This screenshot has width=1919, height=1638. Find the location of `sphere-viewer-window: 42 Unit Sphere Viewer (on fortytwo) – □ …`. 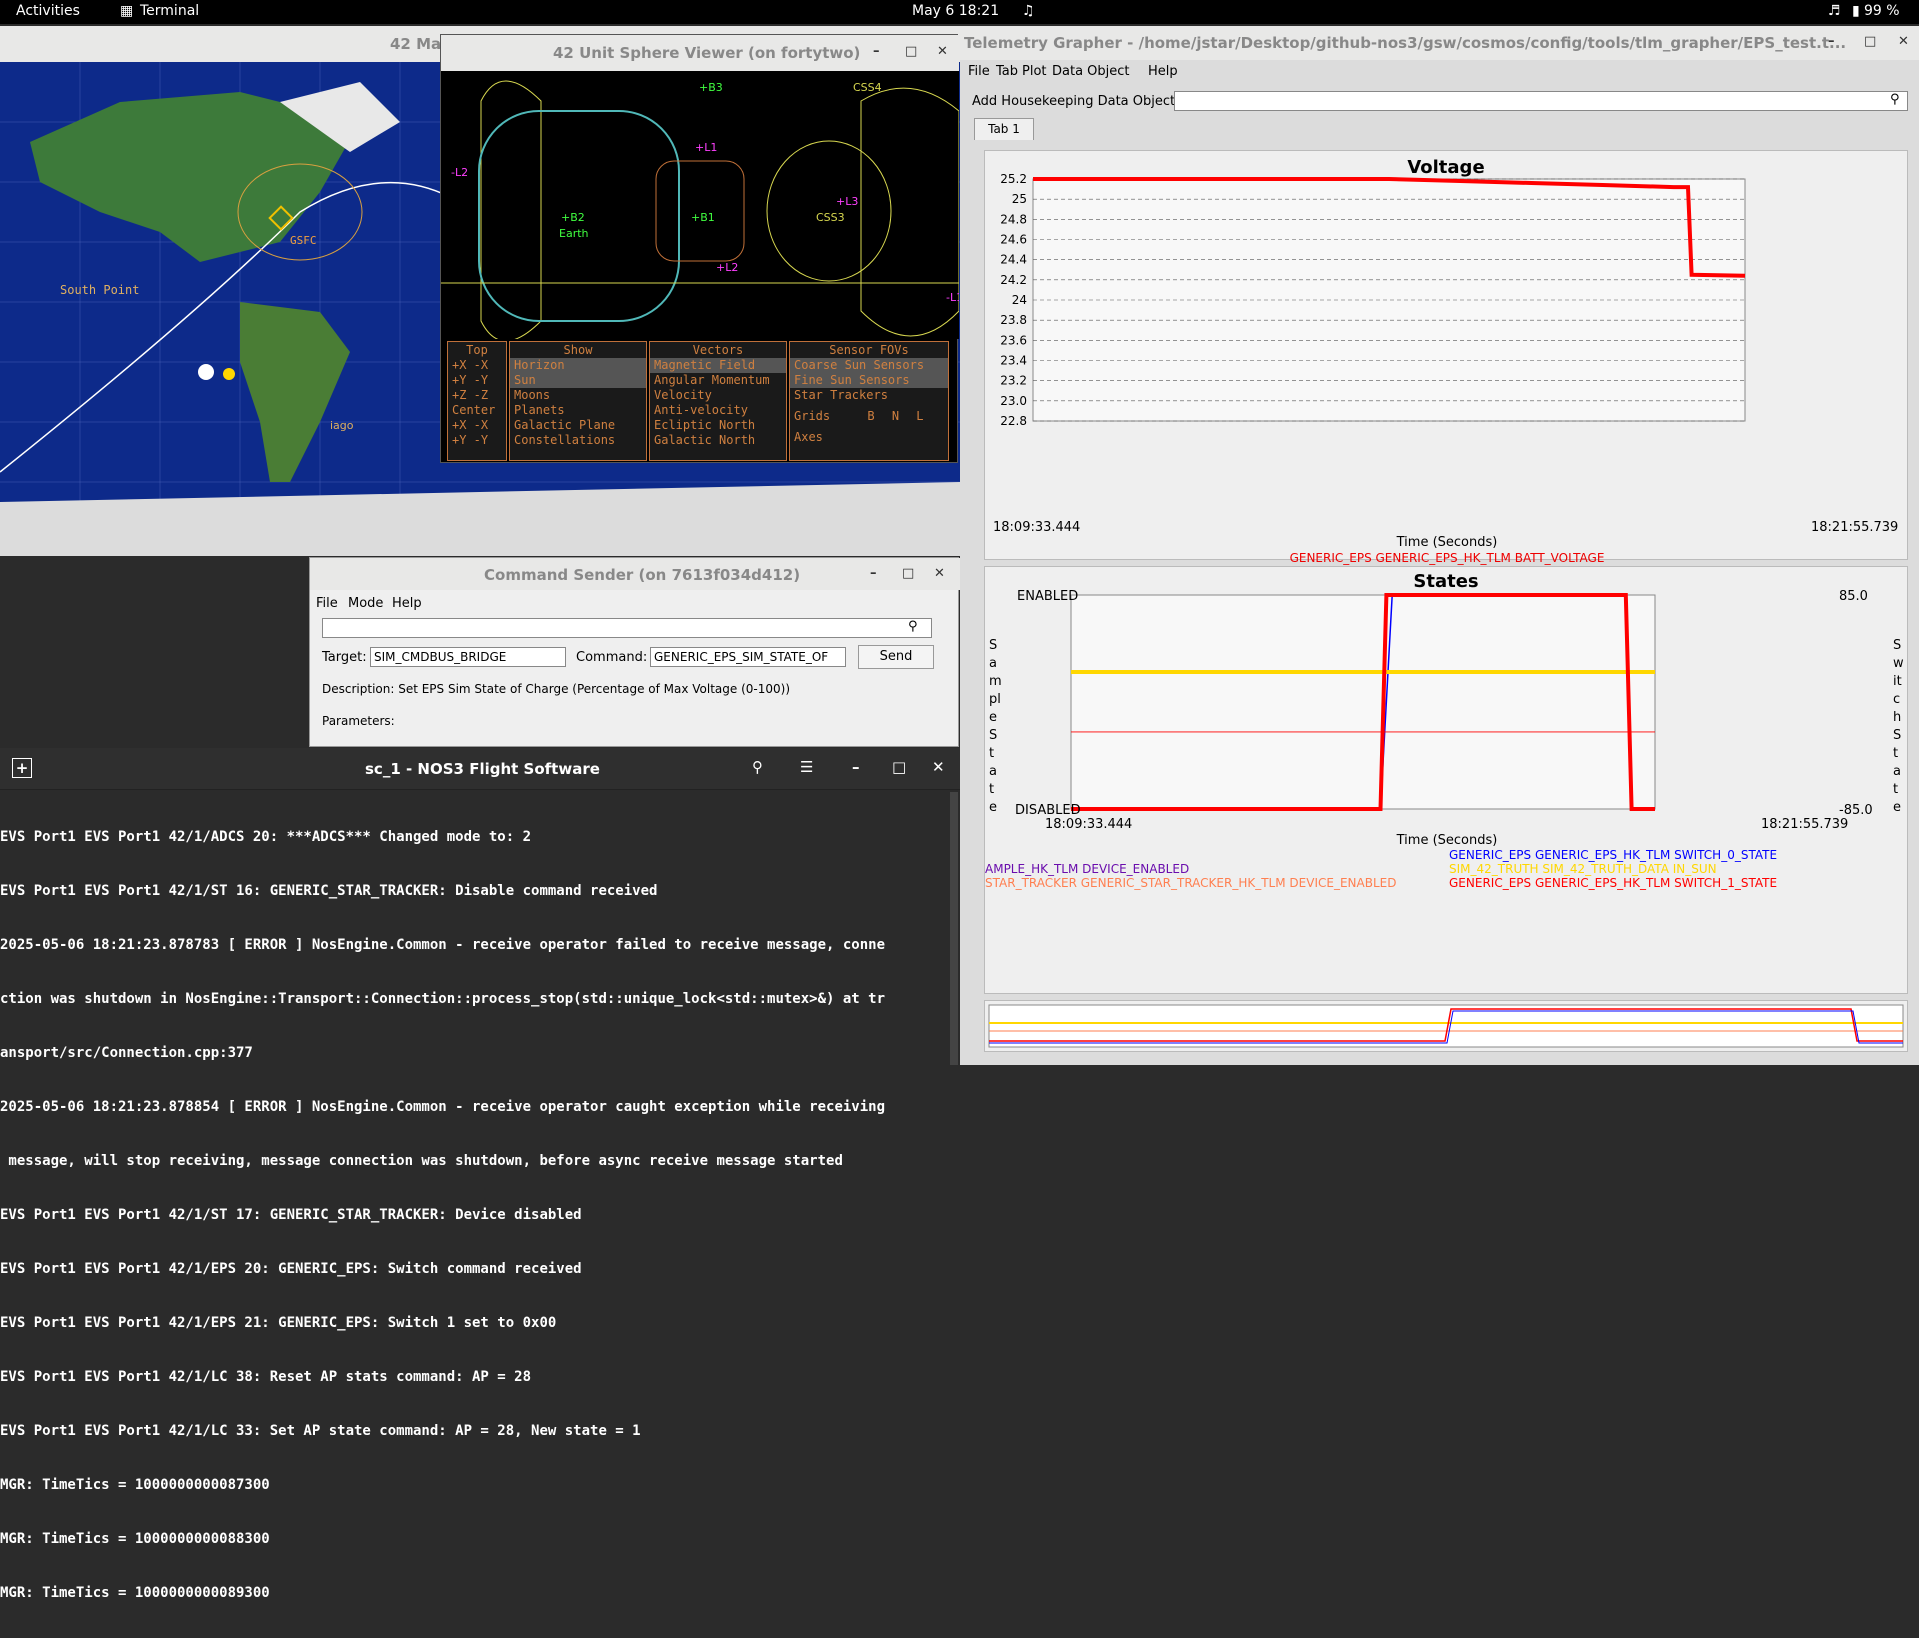

sphere-viewer-window: 42 Unit Sphere Viewer (on fortytwo) – □ … is located at coordinates (699, 248).